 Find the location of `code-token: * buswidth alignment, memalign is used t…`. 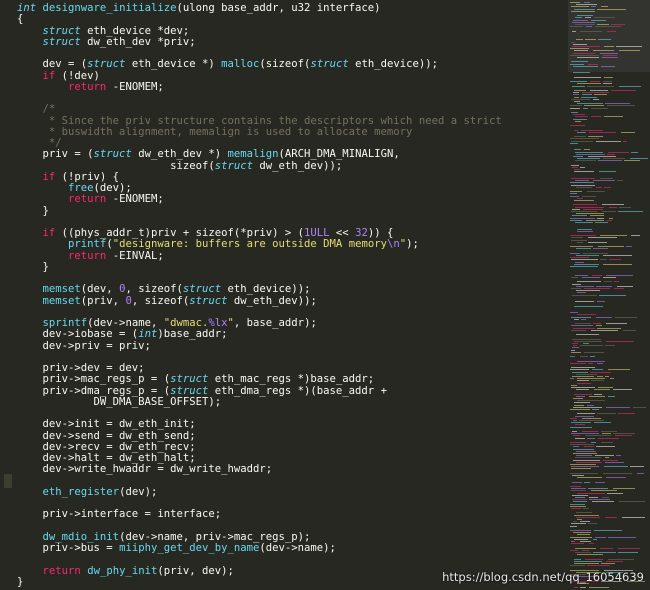

code-token: * buswidth alignment, memalign is used t… is located at coordinates (227, 131).